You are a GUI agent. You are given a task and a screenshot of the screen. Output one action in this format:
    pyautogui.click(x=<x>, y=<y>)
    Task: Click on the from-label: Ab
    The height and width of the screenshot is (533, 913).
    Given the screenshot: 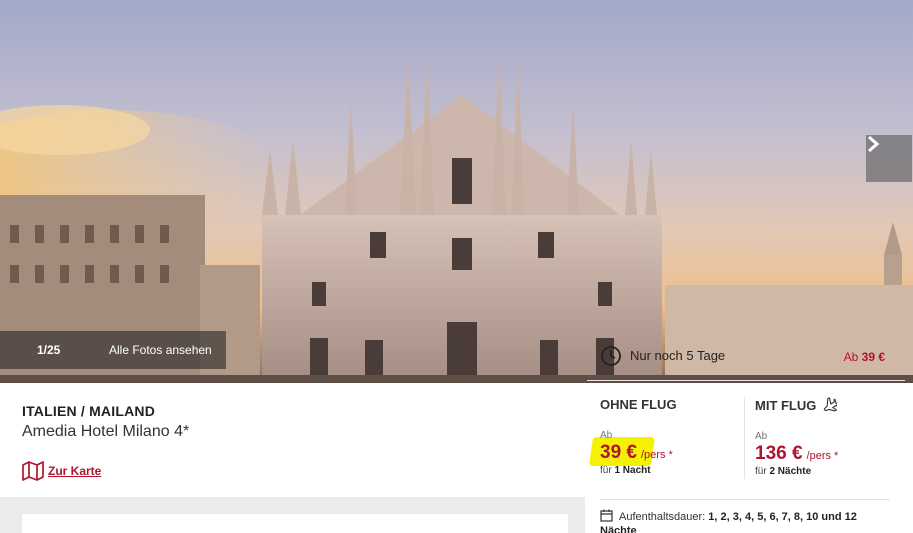 What is the action you would take?
    pyautogui.click(x=851, y=357)
    